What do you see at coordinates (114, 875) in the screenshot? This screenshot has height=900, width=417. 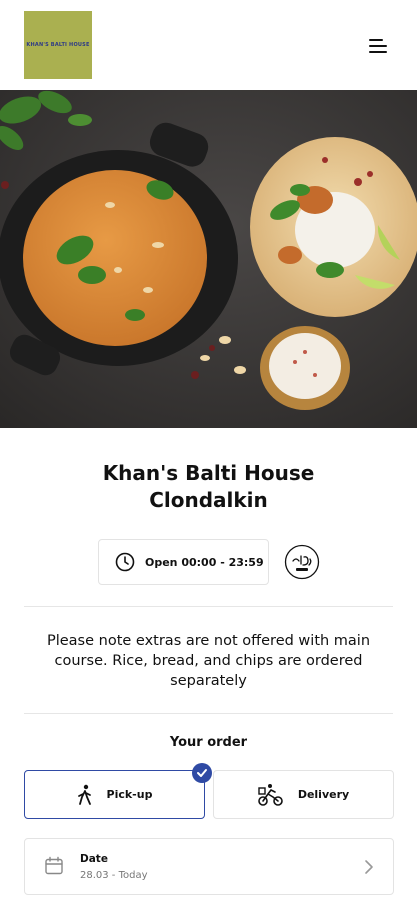 I see `date-value: 28.03 - Today` at bounding box center [114, 875].